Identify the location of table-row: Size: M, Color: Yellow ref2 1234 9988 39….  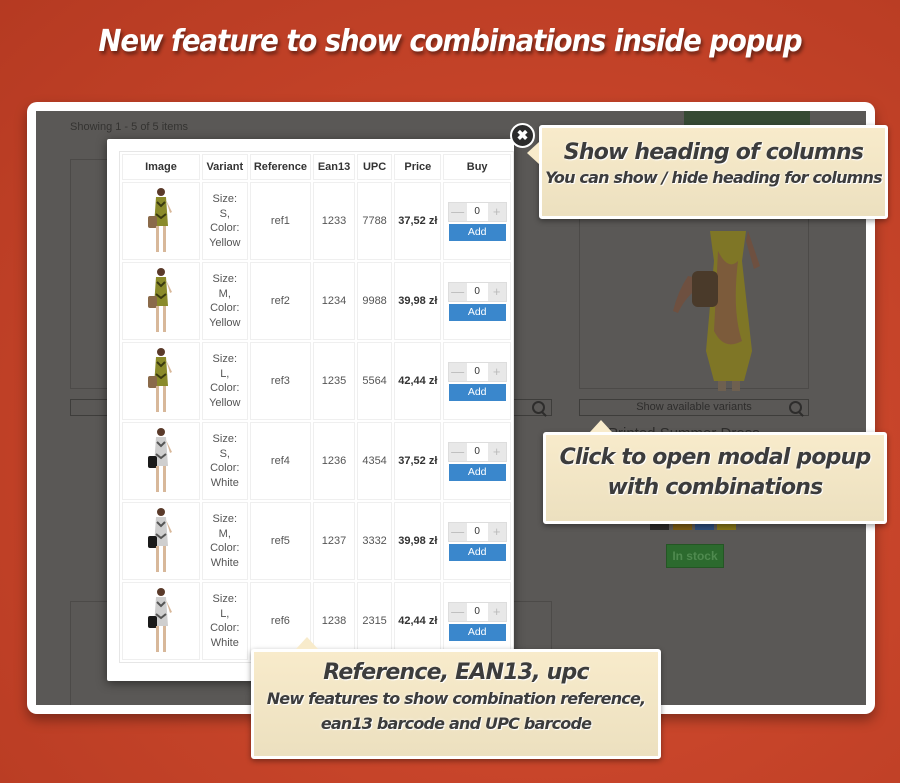
(316, 301).